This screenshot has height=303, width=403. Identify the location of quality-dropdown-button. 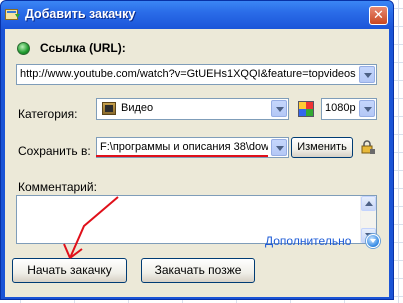
(367, 108).